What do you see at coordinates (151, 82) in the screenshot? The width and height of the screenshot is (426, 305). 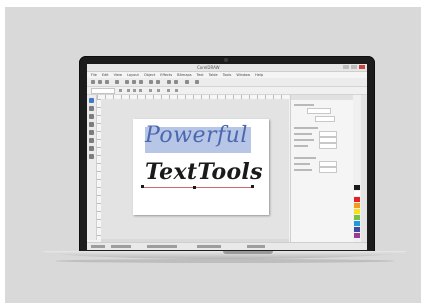 I see `undo-icon` at bounding box center [151, 82].